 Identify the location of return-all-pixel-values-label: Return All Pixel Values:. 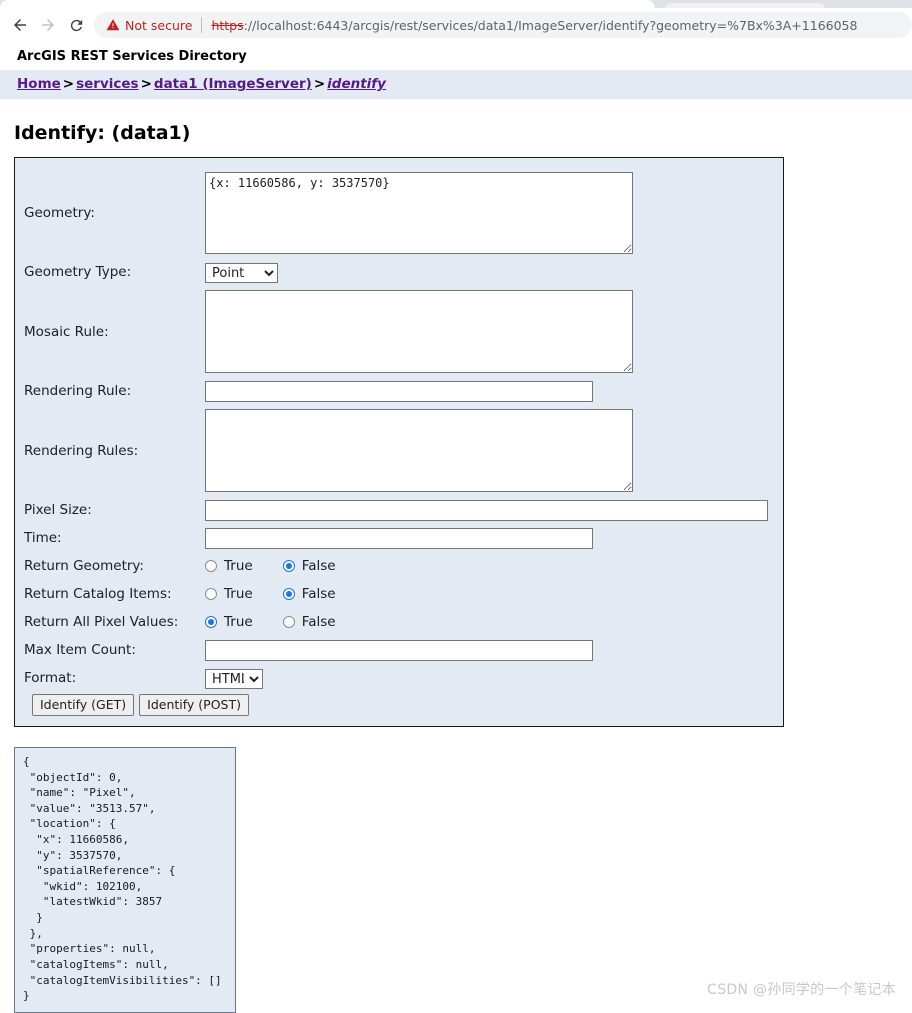
(101, 622).